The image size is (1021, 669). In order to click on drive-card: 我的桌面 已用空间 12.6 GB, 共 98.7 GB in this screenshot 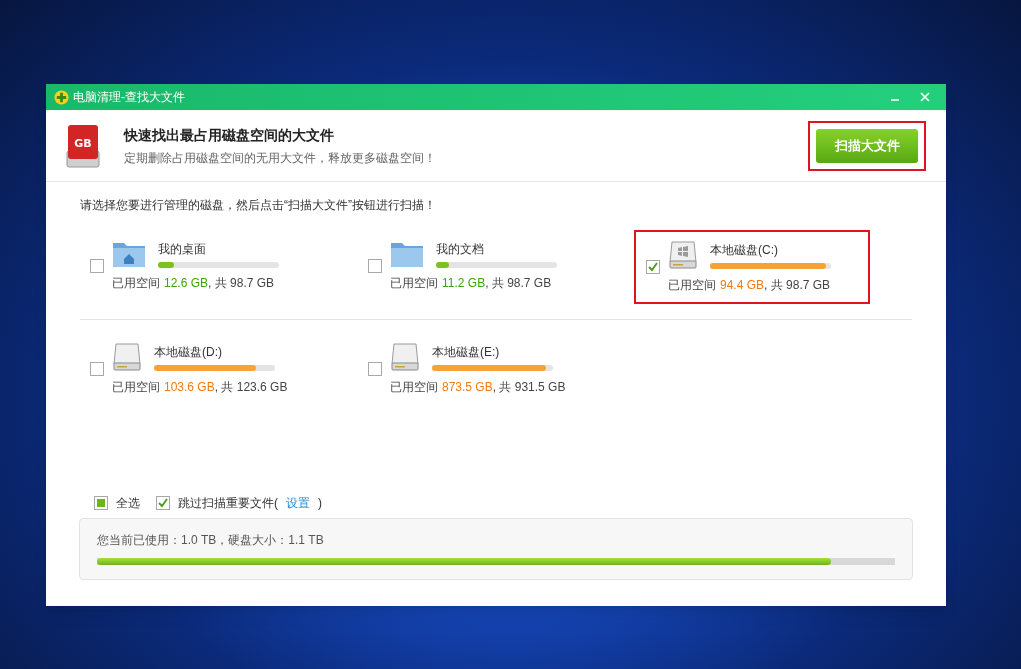, I will do `click(196, 266)`.